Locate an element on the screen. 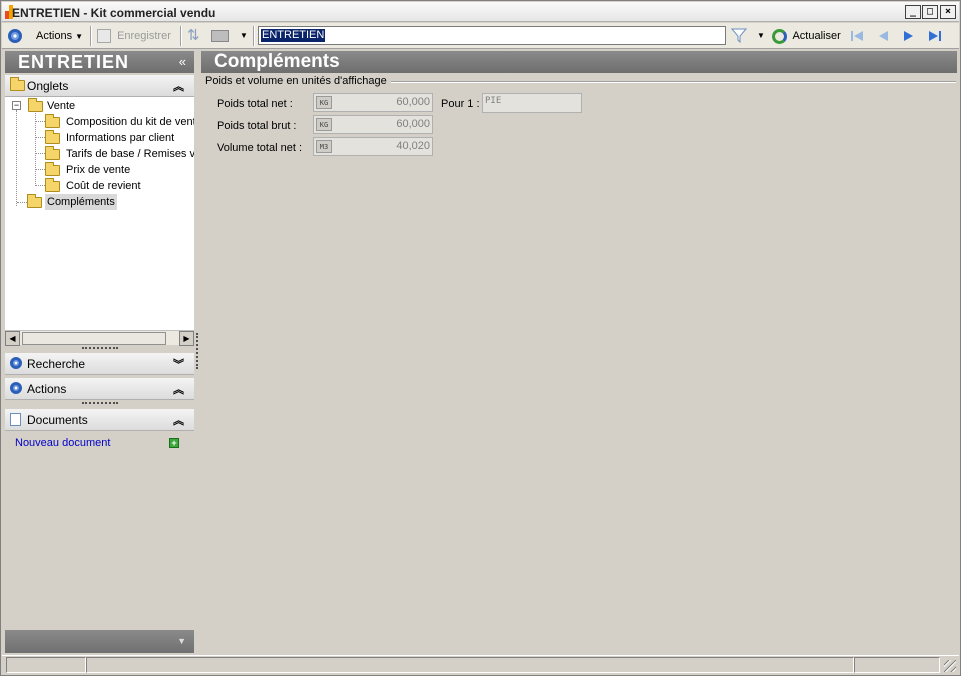 This screenshot has height=676, width=961. previous-record-icon is located at coordinates (883, 36).